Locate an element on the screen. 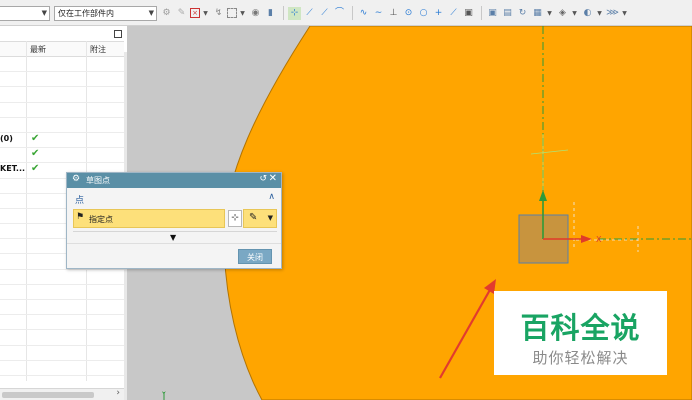 This screenshot has height=400, width=692. scrollbar-thumb is located at coordinates (48, 395).